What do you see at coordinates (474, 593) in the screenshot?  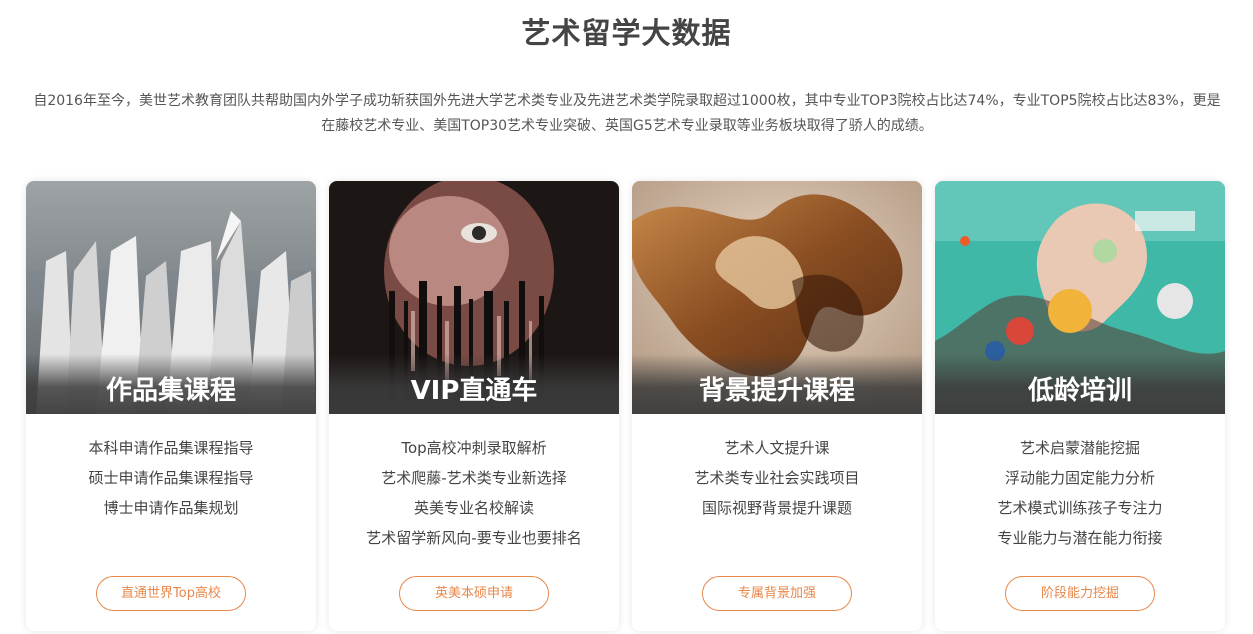 I see `cta-button: 英美本硕申请` at bounding box center [474, 593].